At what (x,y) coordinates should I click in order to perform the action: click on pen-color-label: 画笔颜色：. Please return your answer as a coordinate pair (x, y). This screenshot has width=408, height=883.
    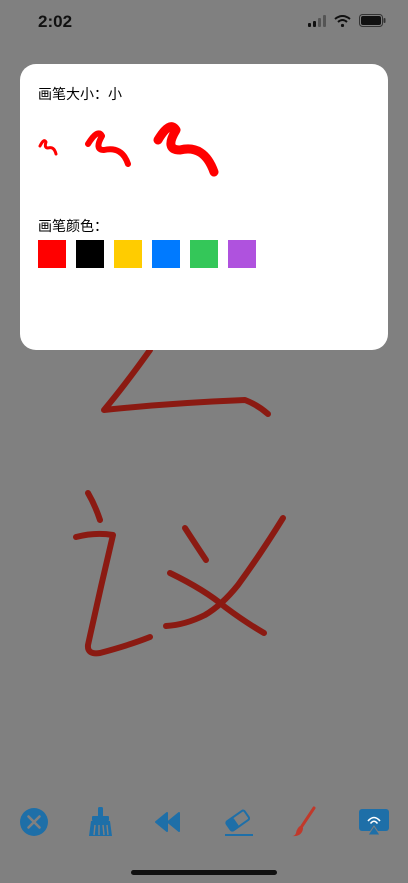
    Looking at the image, I should click on (73, 227).